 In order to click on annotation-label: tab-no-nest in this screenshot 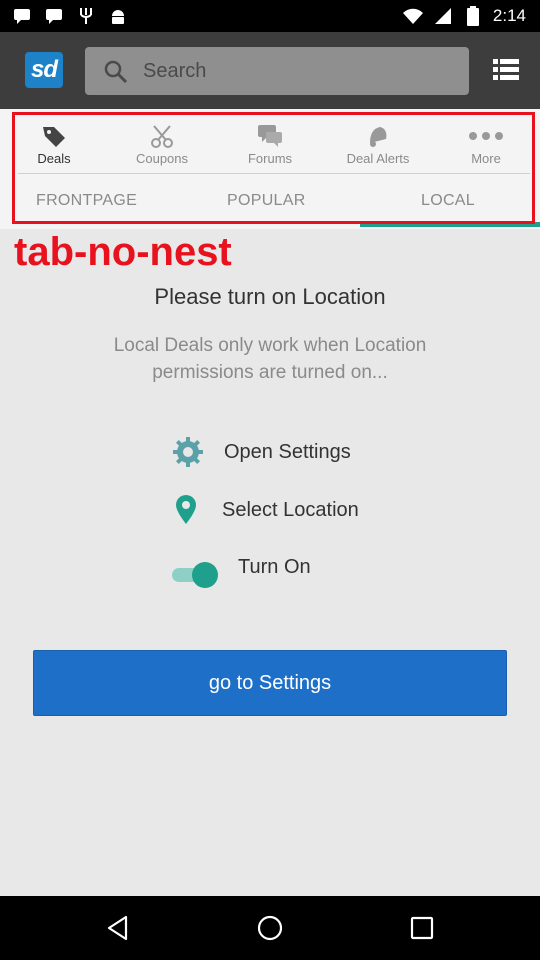, I will do `click(123, 252)`.